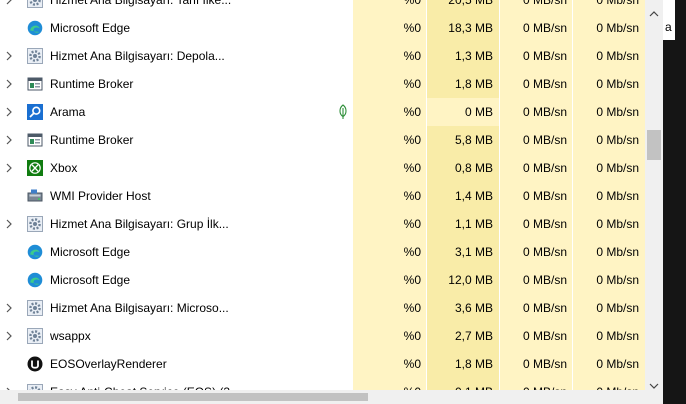 The width and height of the screenshot is (686, 404). Describe the element at coordinates (193, 397) in the screenshot. I see `horizontal-scroll-thumb` at that location.